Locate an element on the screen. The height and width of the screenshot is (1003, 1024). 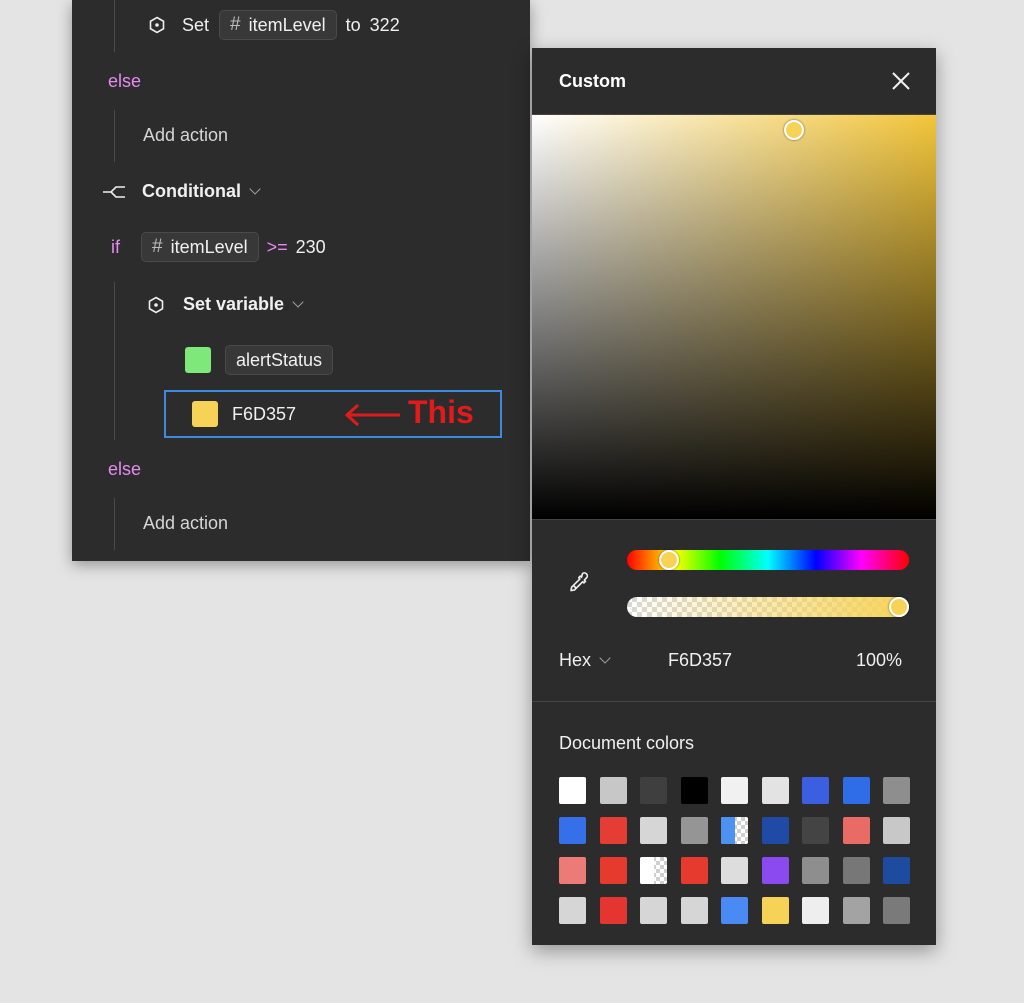
conditional-label: Conditional is located at coordinates (191, 191).